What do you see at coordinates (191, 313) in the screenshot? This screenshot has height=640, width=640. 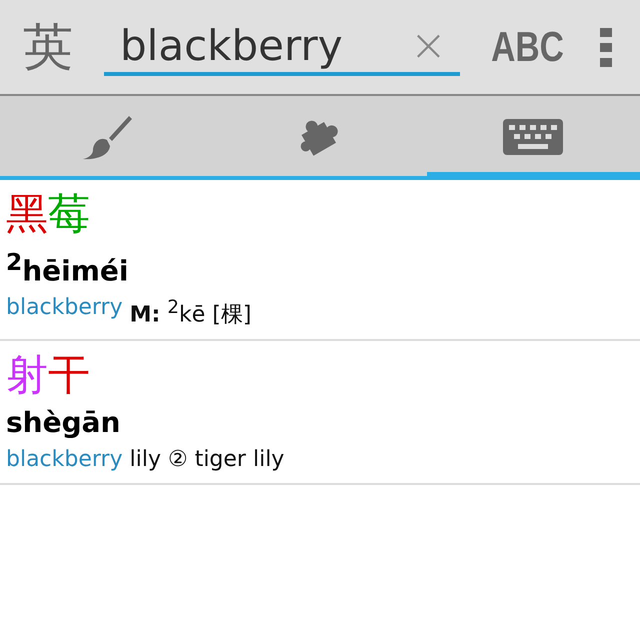 I see `definition-text: M: $^{2}$kē [棵]` at bounding box center [191, 313].